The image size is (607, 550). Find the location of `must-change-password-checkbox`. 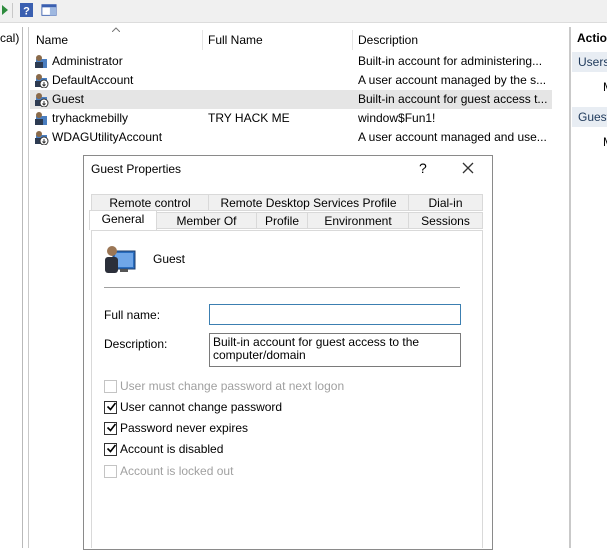

must-change-password-checkbox is located at coordinates (110, 386).